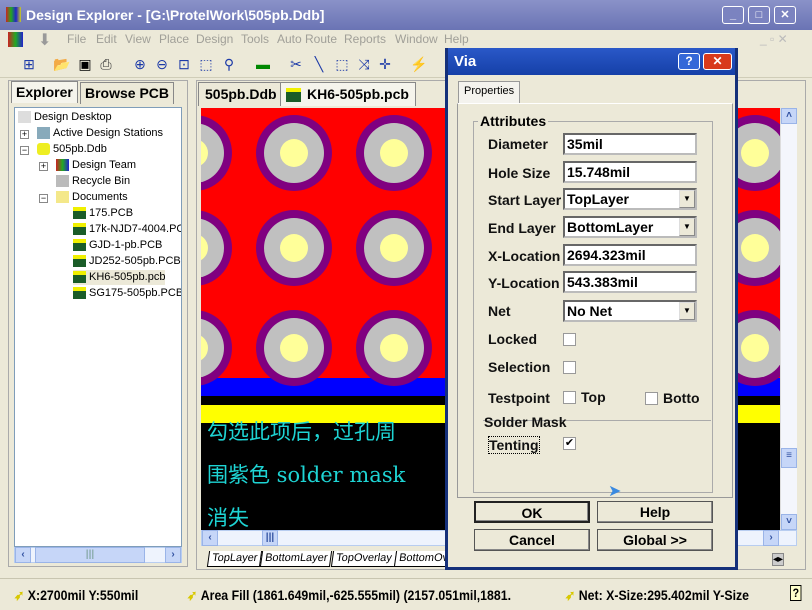 The image size is (812, 610). I want to click on testpoint-bottom-checkbox, so click(651, 398).